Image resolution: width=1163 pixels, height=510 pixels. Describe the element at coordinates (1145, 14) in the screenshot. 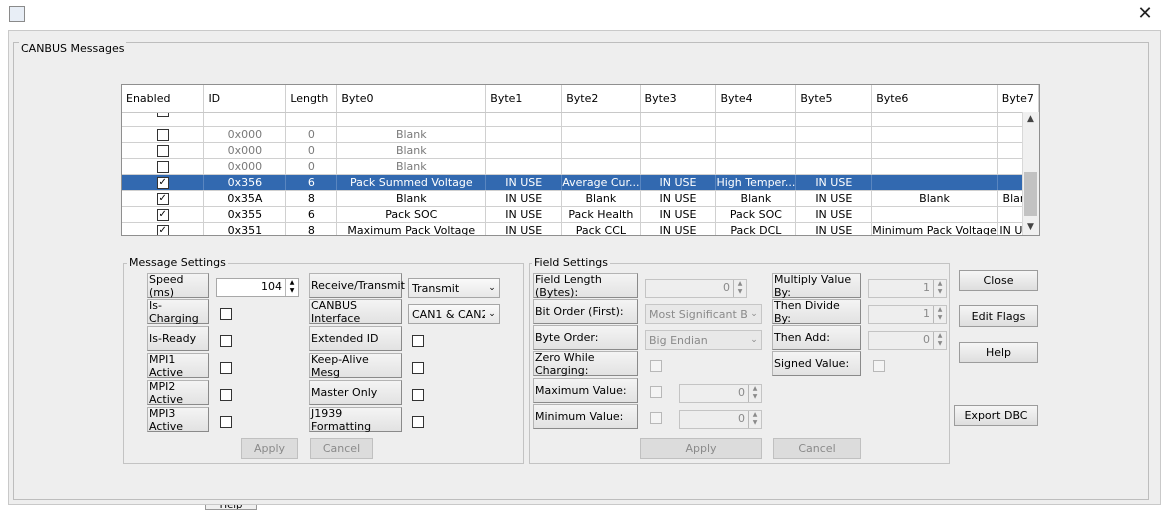

I see `close-window-icon: ✕` at that location.